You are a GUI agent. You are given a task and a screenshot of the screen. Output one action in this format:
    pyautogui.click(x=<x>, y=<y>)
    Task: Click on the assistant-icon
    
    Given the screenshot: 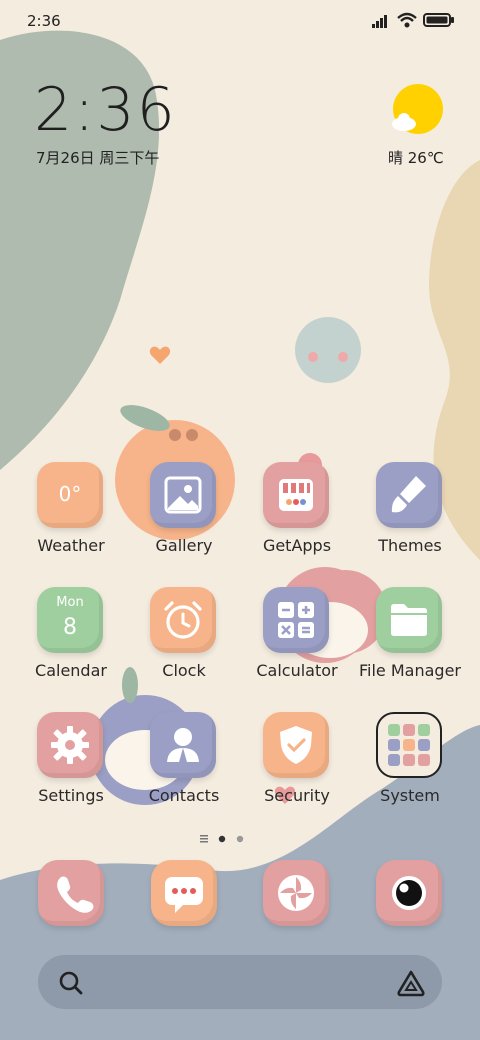 What is the action you would take?
    pyautogui.click(x=411, y=983)
    